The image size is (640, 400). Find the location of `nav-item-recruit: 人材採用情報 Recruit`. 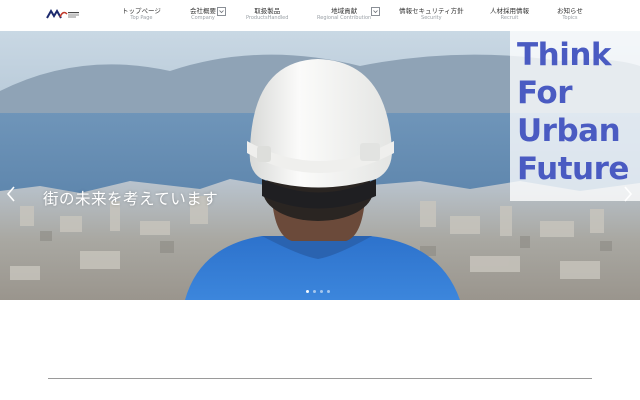

nav-item-recruit: 人材採用情報 Recruit is located at coordinates (509, 14).